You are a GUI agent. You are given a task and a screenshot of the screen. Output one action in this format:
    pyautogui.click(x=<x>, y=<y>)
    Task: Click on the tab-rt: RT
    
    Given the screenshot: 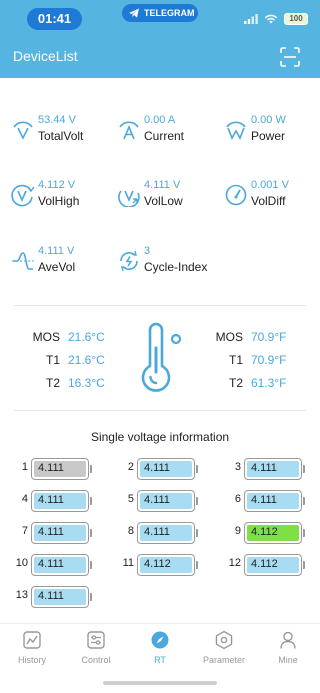 What is the action you would take?
    pyautogui.click(x=160, y=651)
    